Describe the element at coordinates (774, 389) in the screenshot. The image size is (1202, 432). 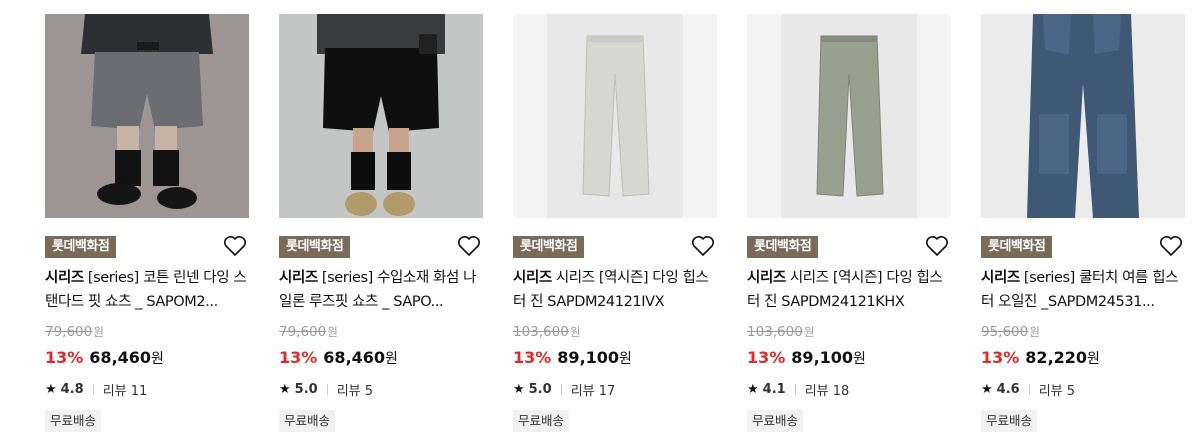
I see `rating-value: 4.1` at that location.